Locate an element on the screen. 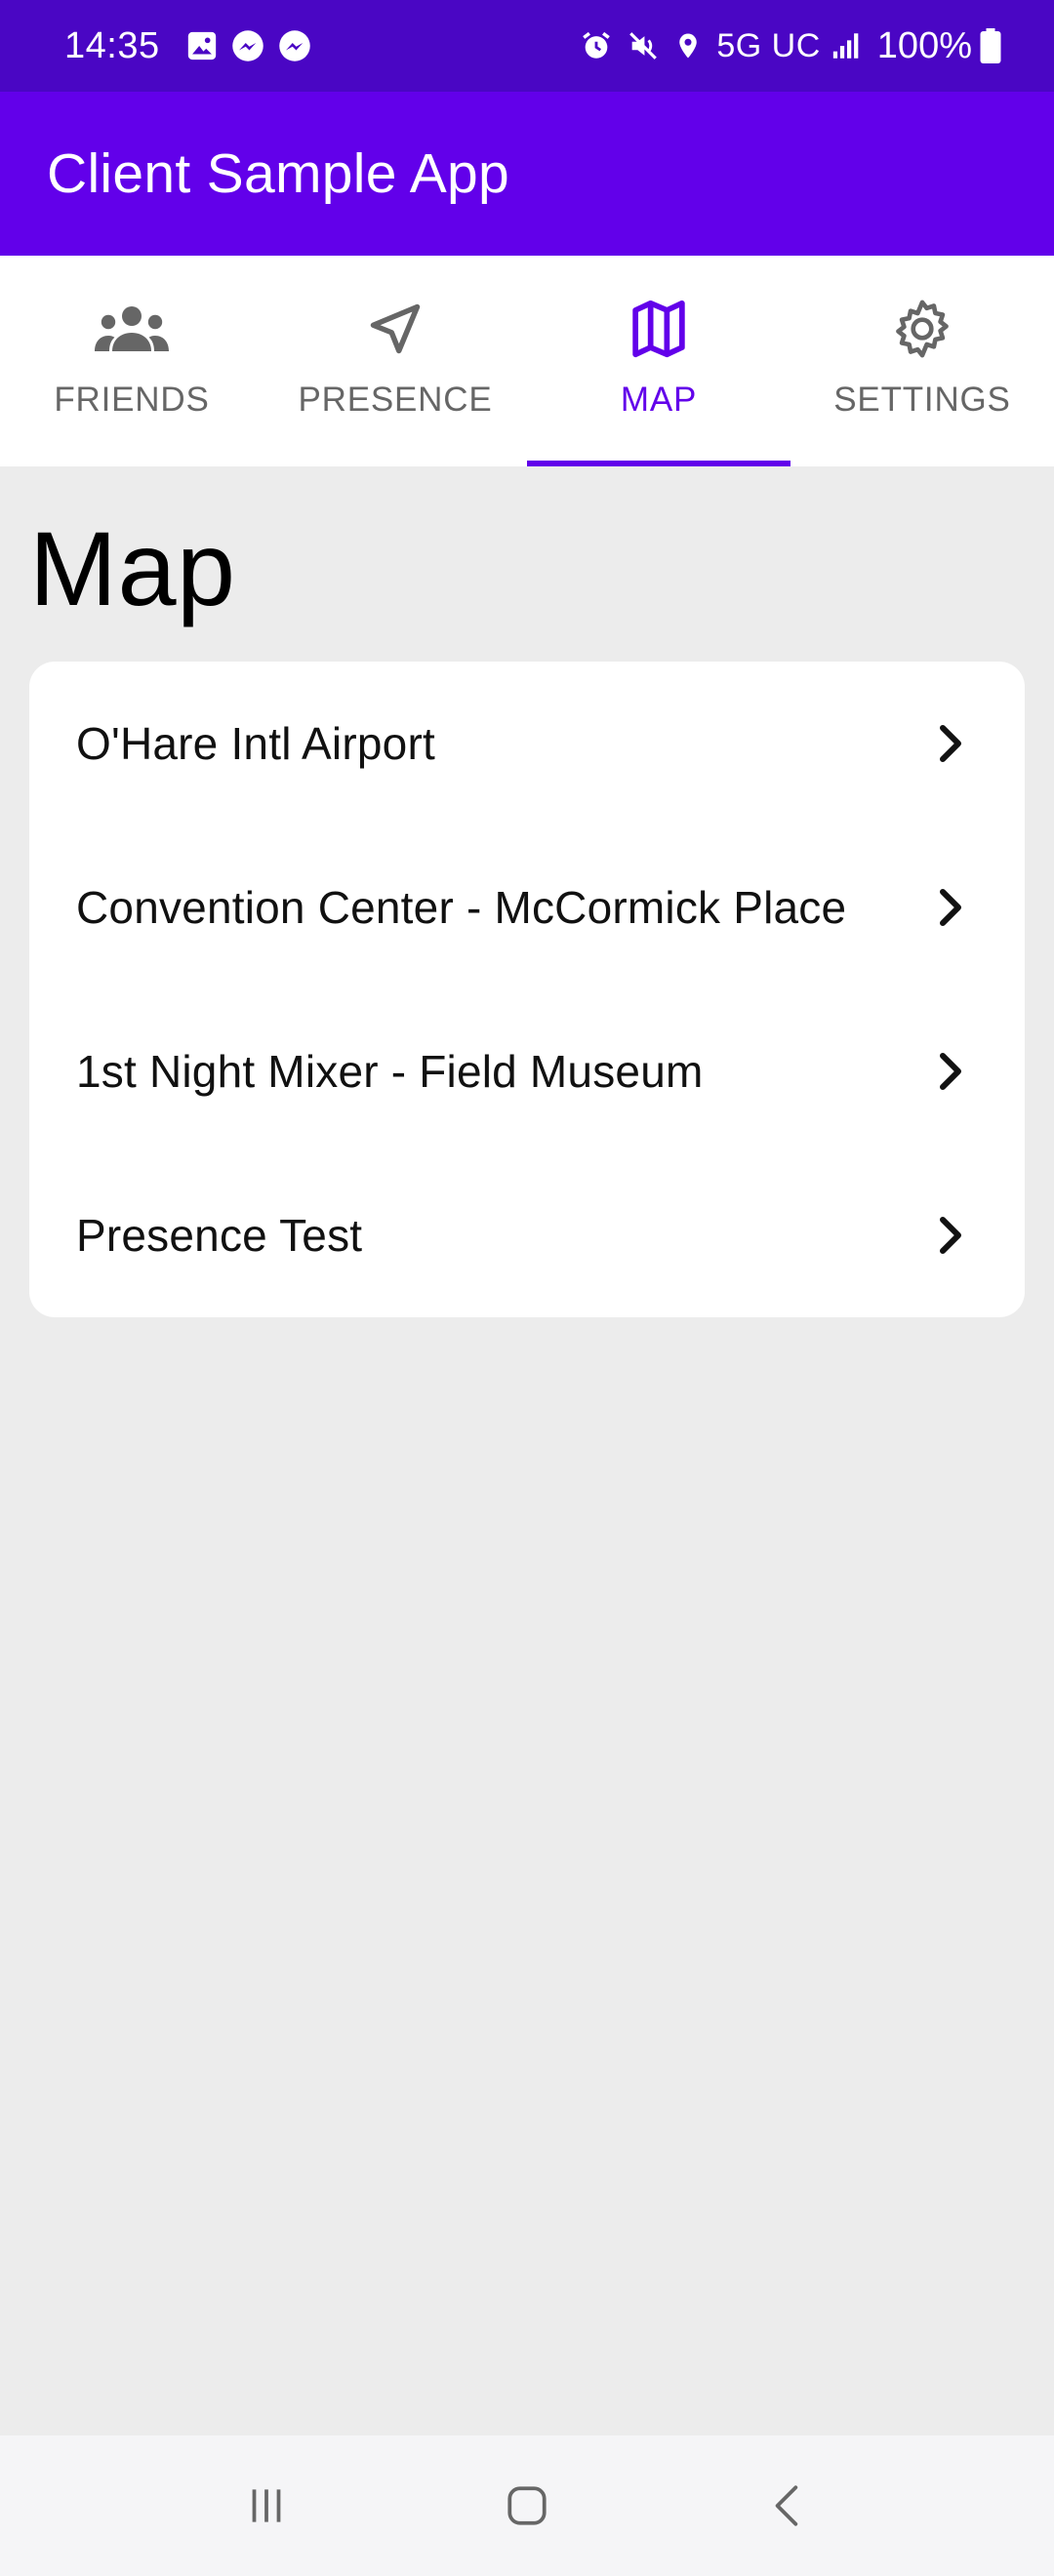 Image resolution: width=1054 pixels, height=2576 pixels. tab-bar: FRIENDS PRESENCE MAP SETTINGS is located at coordinates (527, 361).